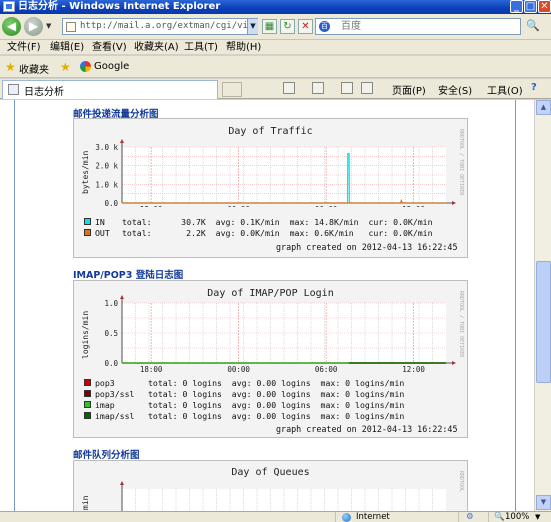 The height and width of the screenshot is (522, 551). I want to click on legend-imap-name: imap, so click(105, 405).